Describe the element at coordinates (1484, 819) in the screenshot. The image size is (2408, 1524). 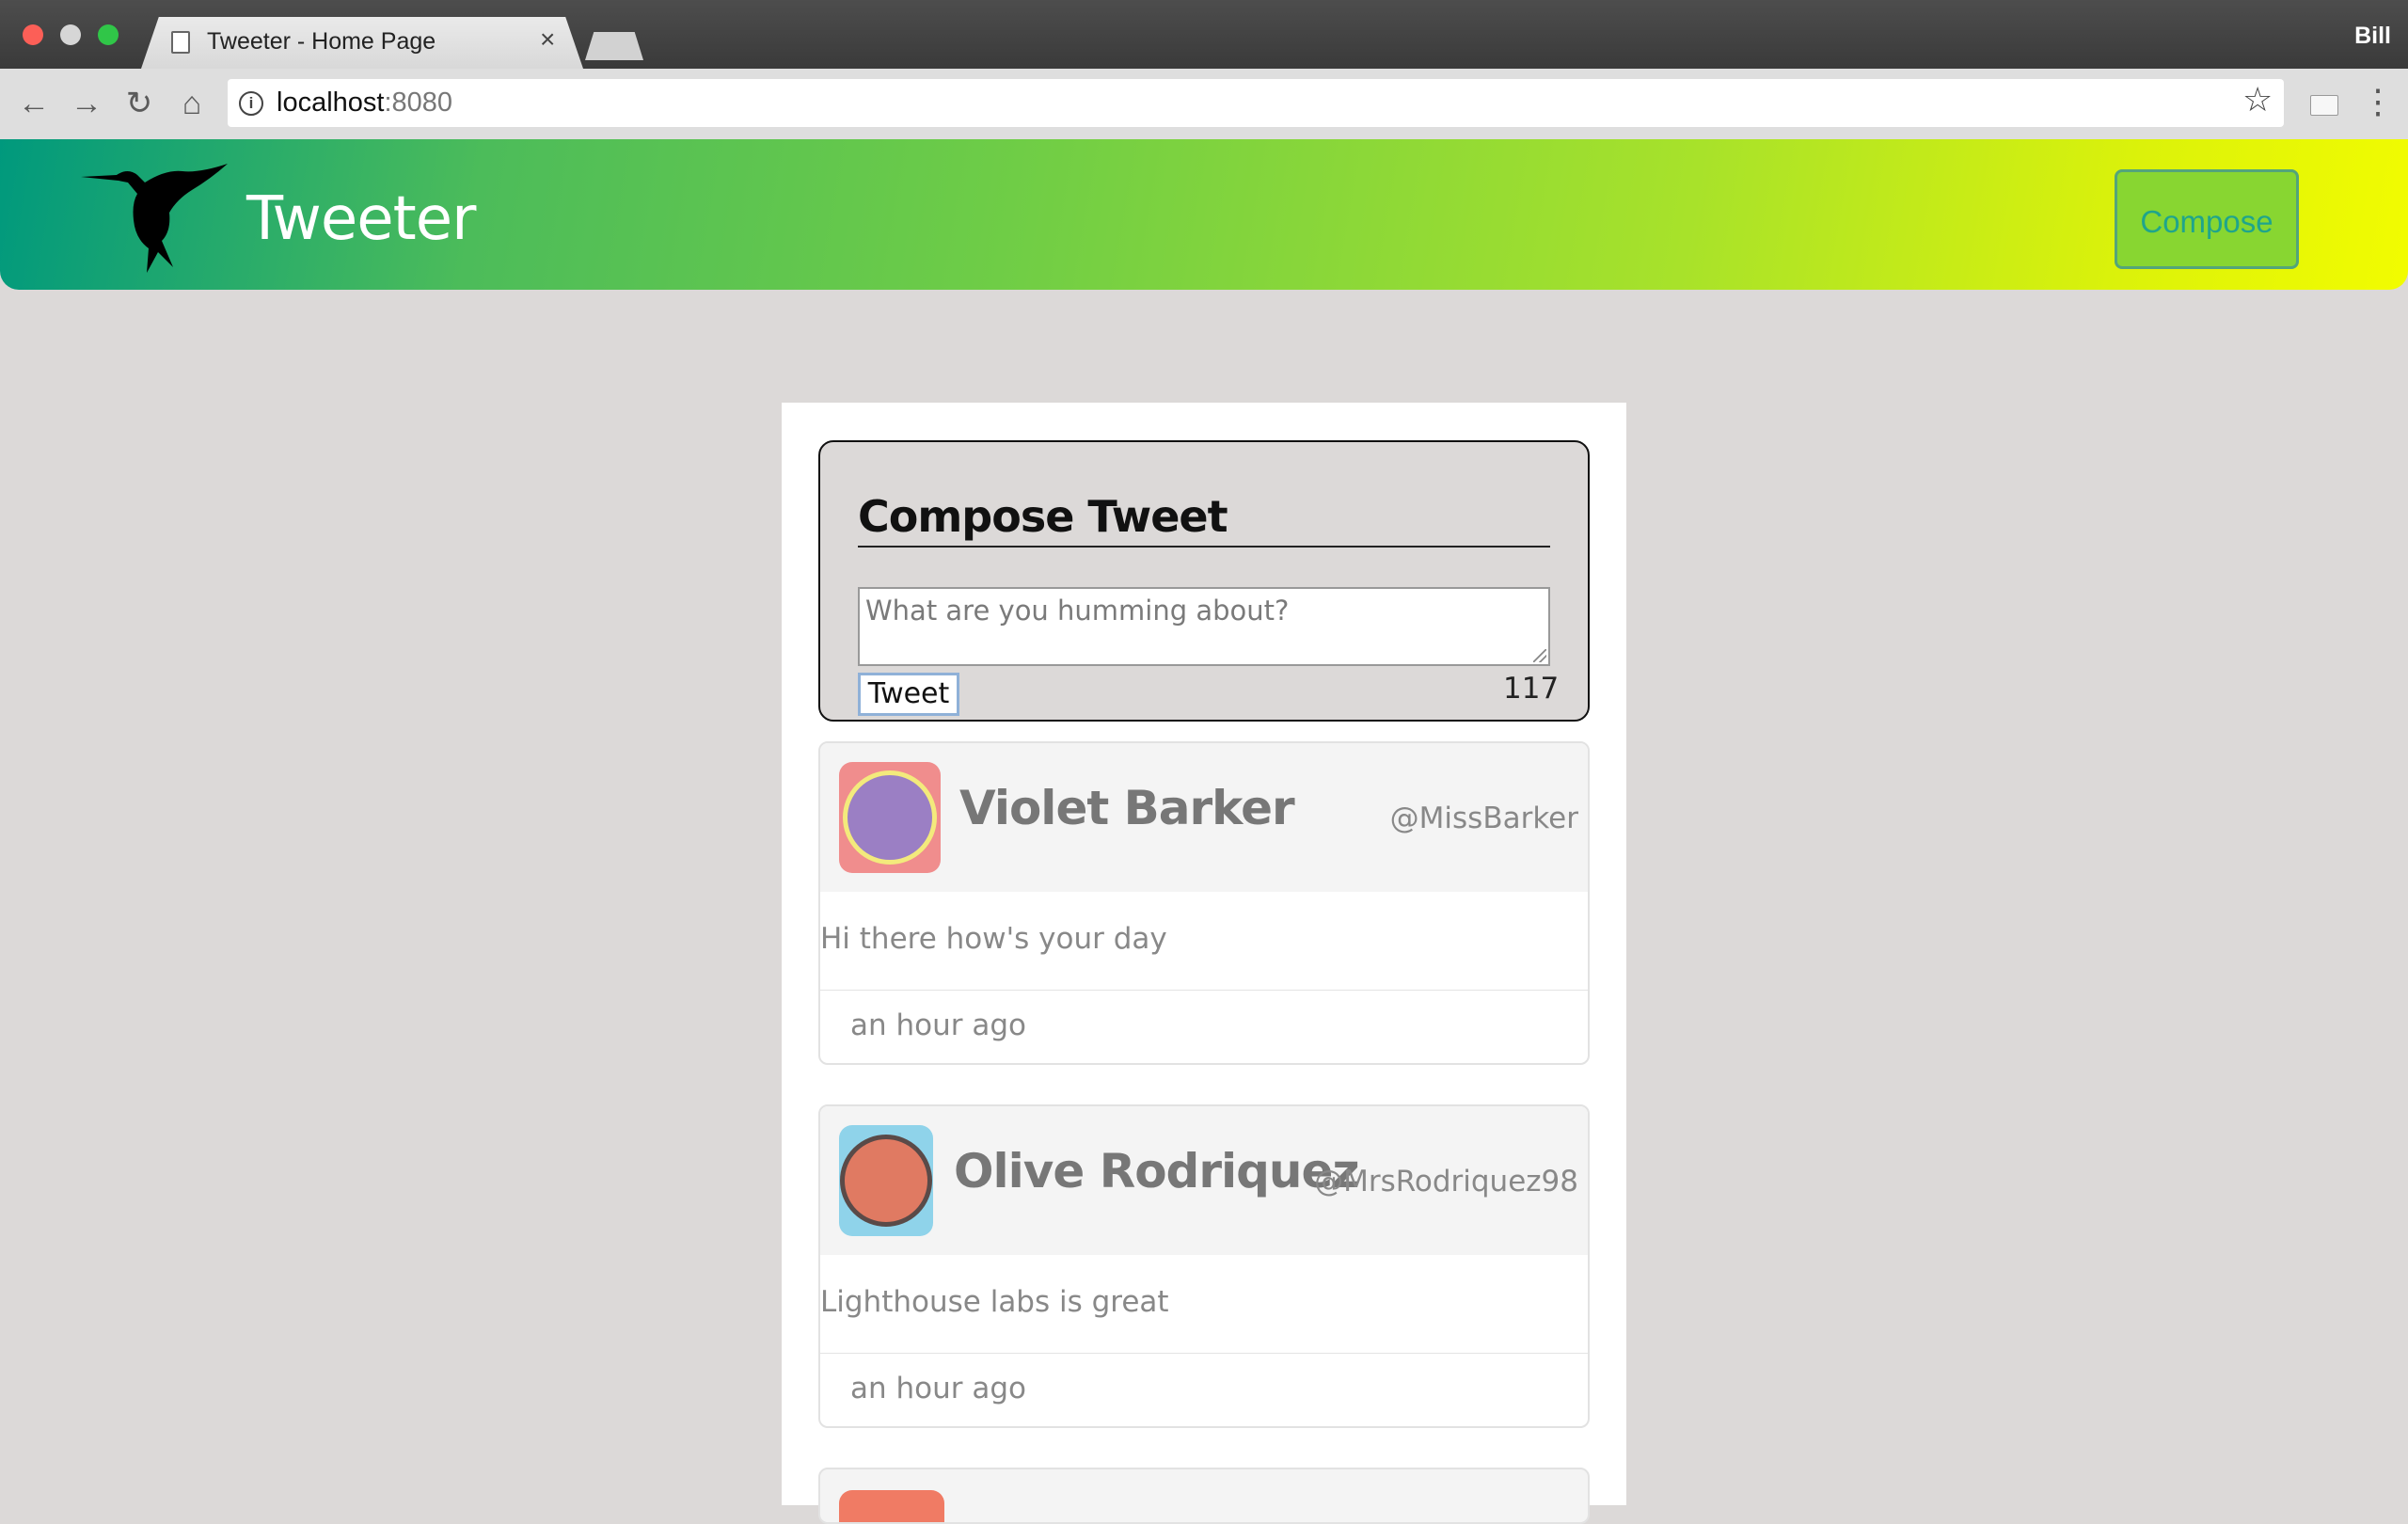
I see `tweet-author-handle: @MissBarker` at that location.